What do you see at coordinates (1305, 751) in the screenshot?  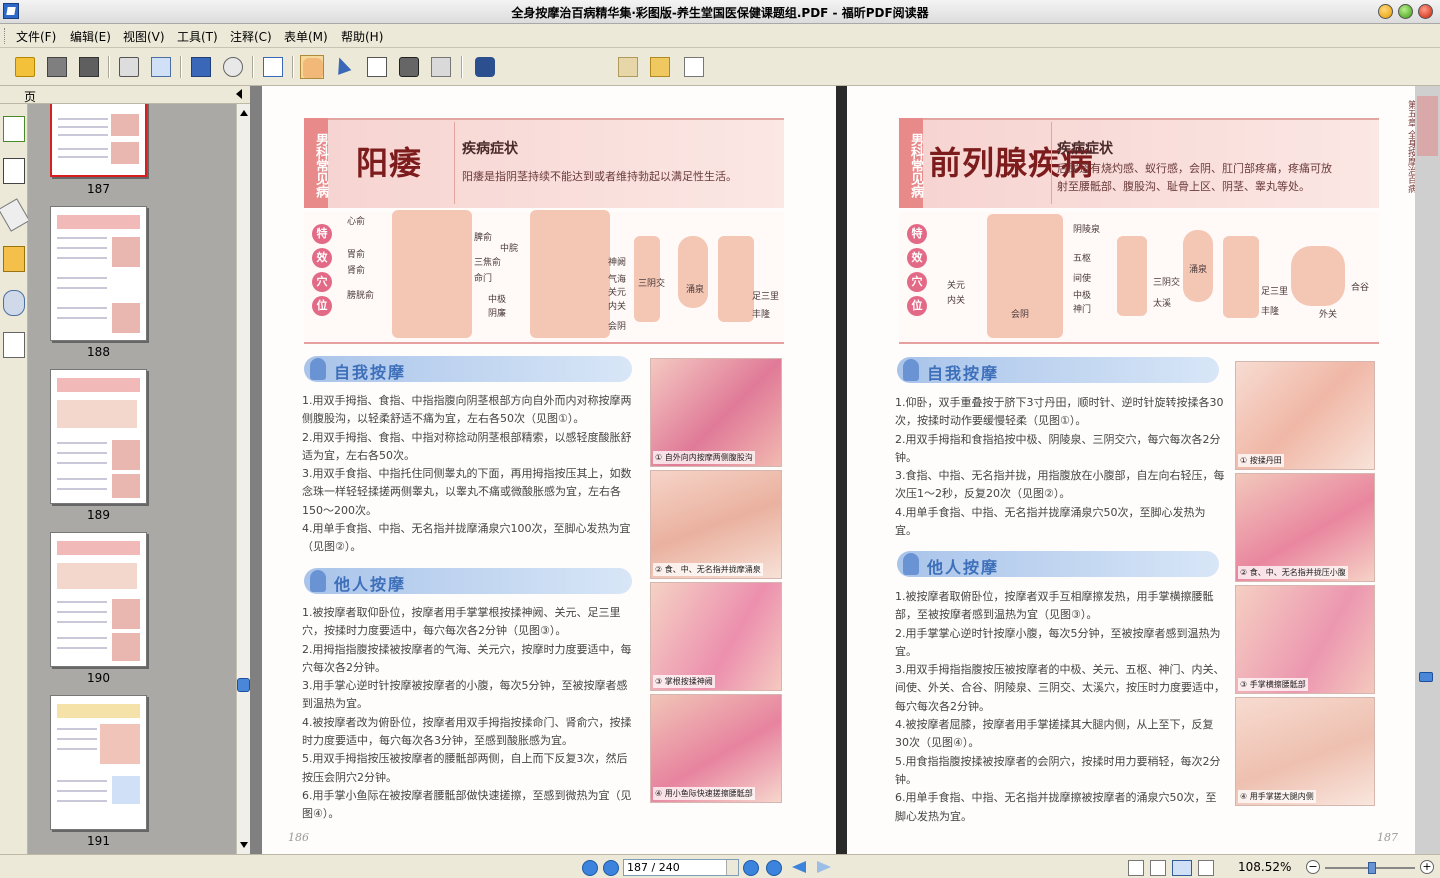 I see `photo-4: ④ 用手掌搓大腿内侧` at bounding box center [1305, 751].